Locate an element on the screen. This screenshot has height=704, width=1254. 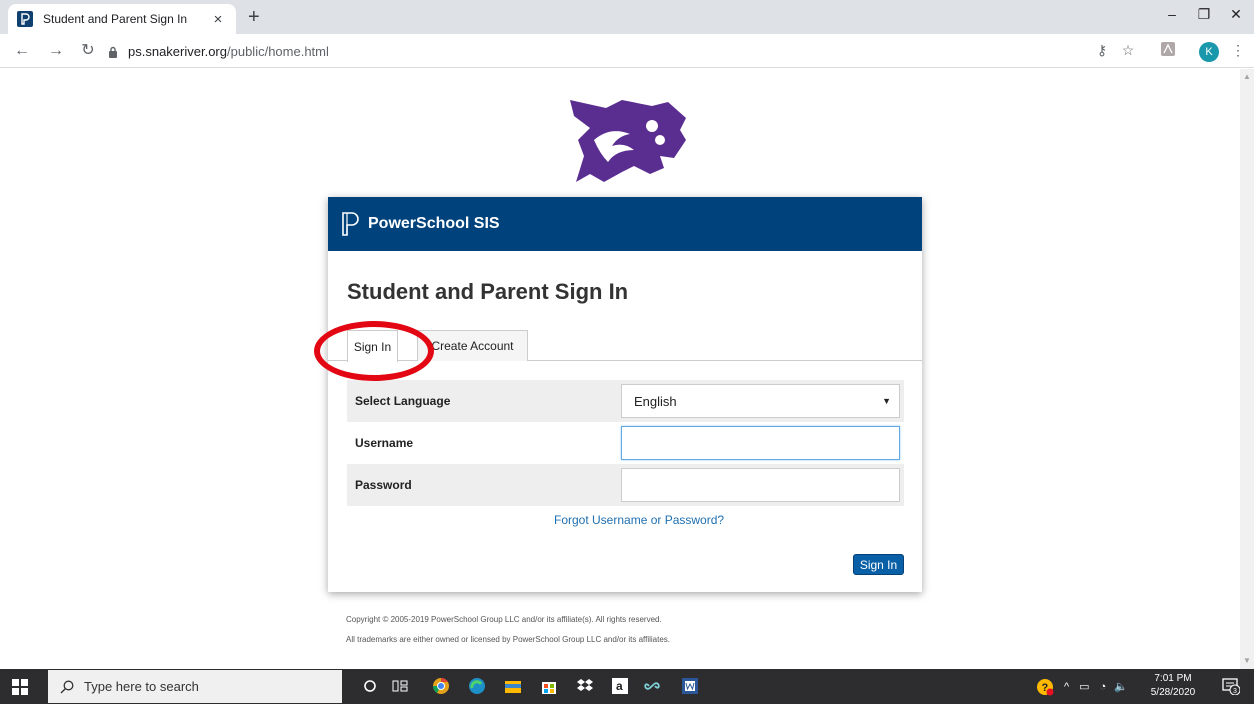
page-scrollbar: ▲ ▼ is located at coordinates (1247, 369).